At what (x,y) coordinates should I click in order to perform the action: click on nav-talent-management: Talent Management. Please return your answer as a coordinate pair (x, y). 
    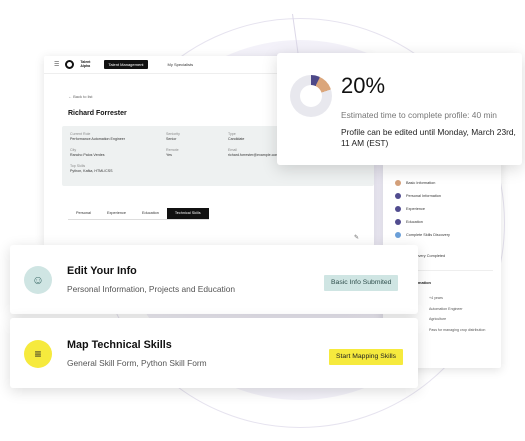
    Looking at the image, I should click on (126, 64).